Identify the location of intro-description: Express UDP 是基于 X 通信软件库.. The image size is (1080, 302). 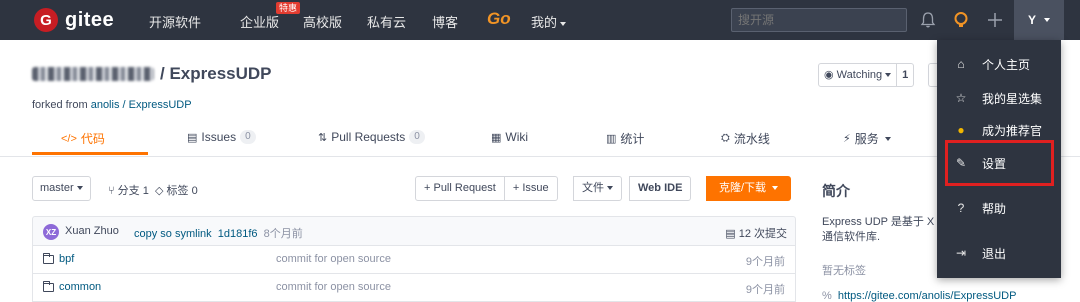
(882, 230).